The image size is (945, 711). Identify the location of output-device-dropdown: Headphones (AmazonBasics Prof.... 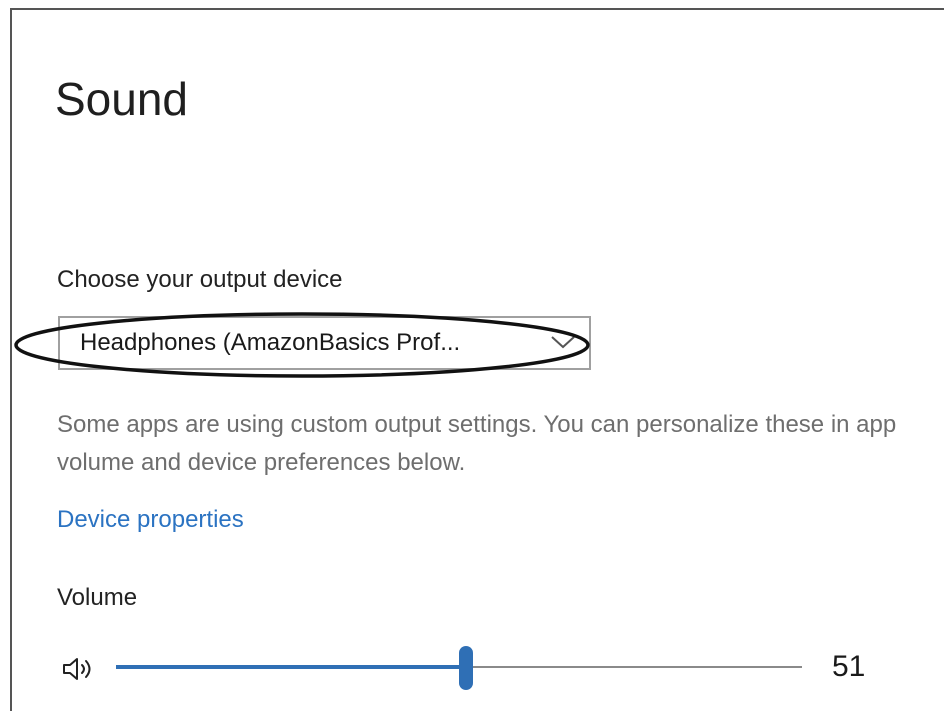
(324, 343).